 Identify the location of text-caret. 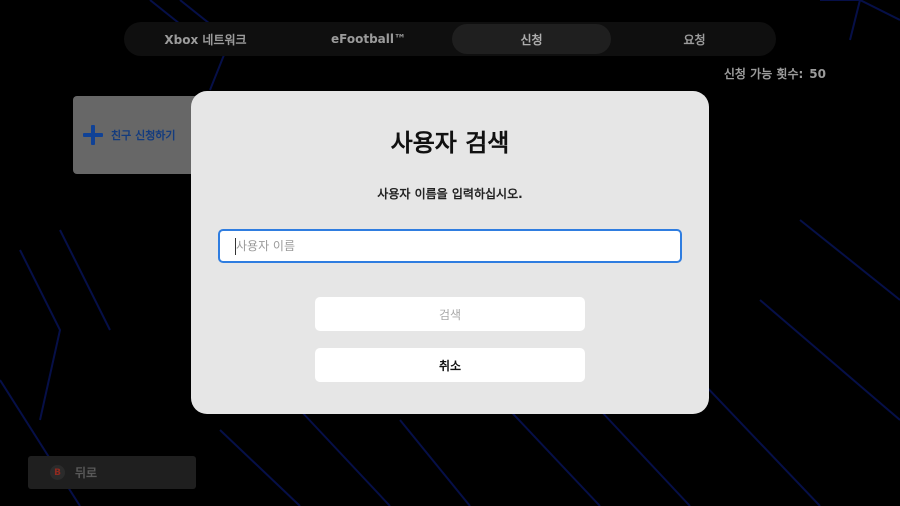
(235, 246).